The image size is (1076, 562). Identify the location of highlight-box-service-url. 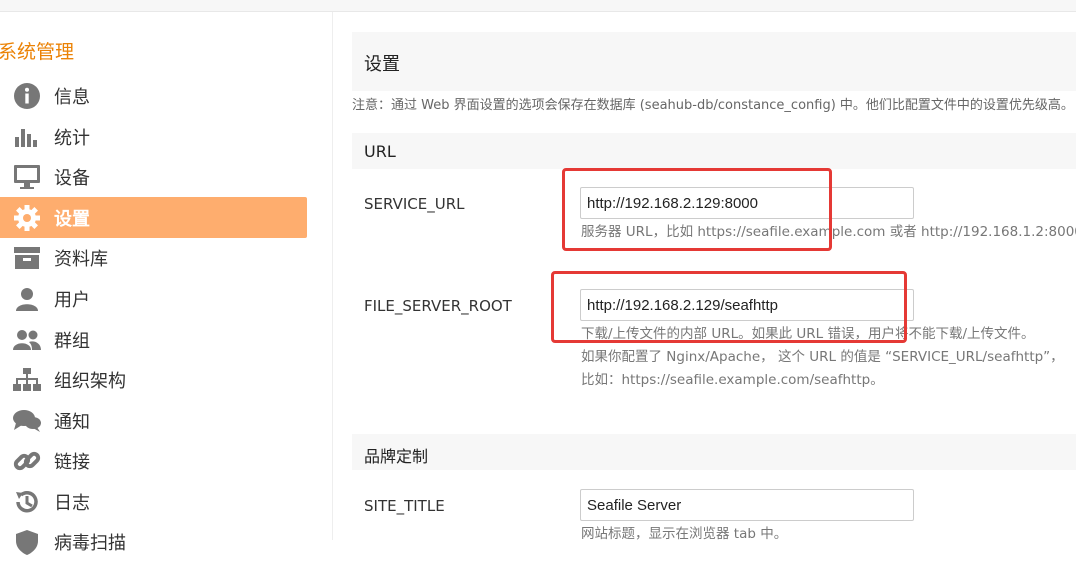
(697, 209).